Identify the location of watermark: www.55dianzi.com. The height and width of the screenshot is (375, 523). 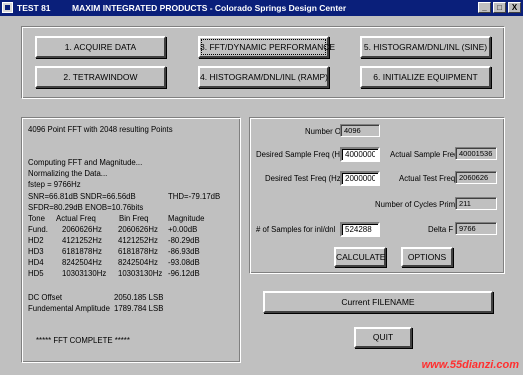
(470, 365).